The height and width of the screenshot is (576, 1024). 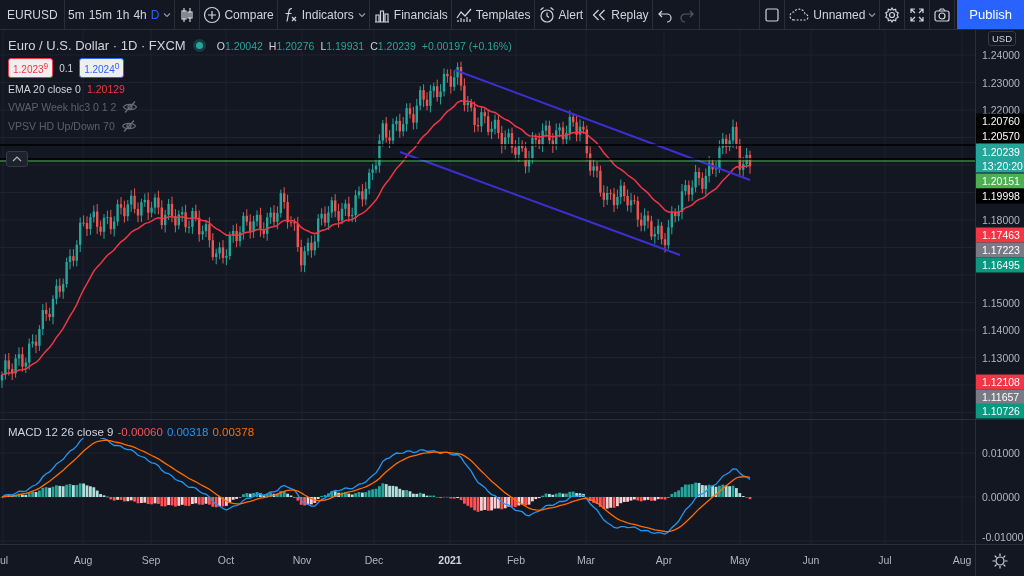 What do you see at coordinates (62, 107) in the screenshot?
I see `study-name: VWAP Week hlc3 0 1 2` at bounding box center [62, 107].